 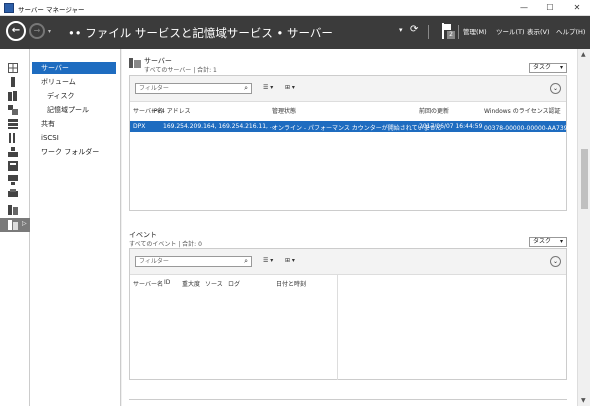 What do you see at coordinates (12, 123) in the screenshot?
I see `dhcp-icon` at bounding box center [12, 123].